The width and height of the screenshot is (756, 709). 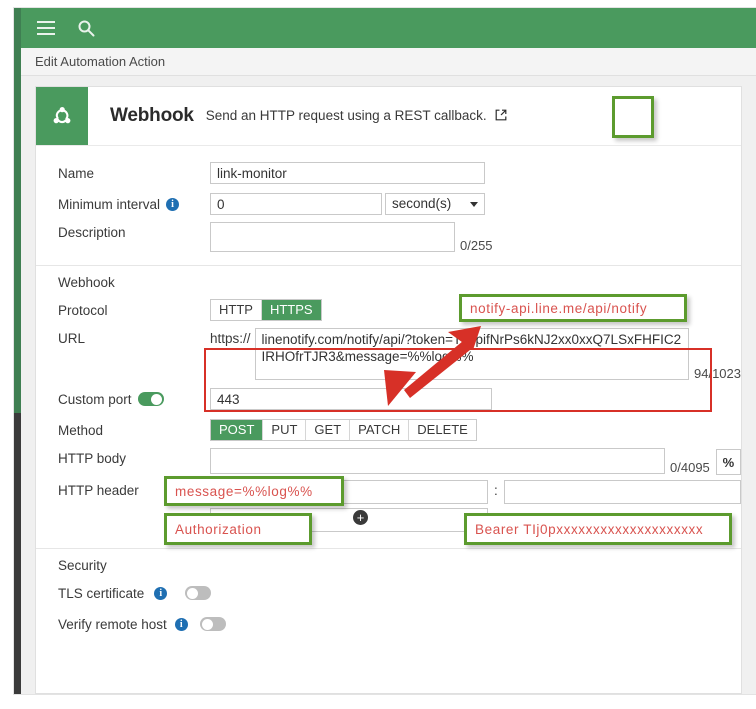 What do you see at coordinates (134, 399) in the screenshot?
I see `custom-port-label: Custom port` at bounding box center [134, 399].